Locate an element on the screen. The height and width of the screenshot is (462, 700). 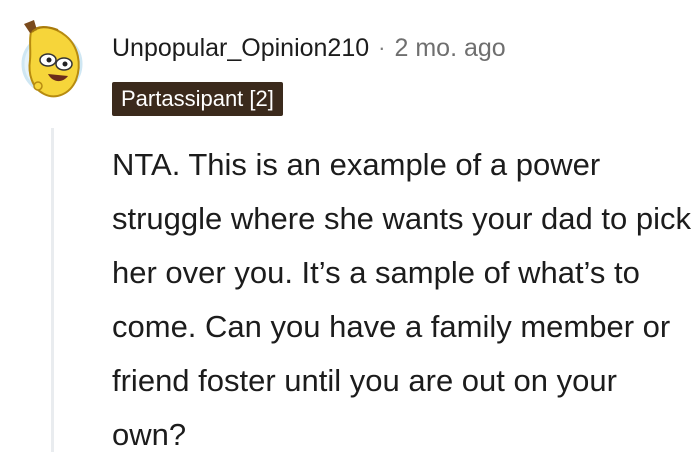
comment-meta: Unpopular_Opinion210 · 2 mo. ago is located at coordinates (309, 48).